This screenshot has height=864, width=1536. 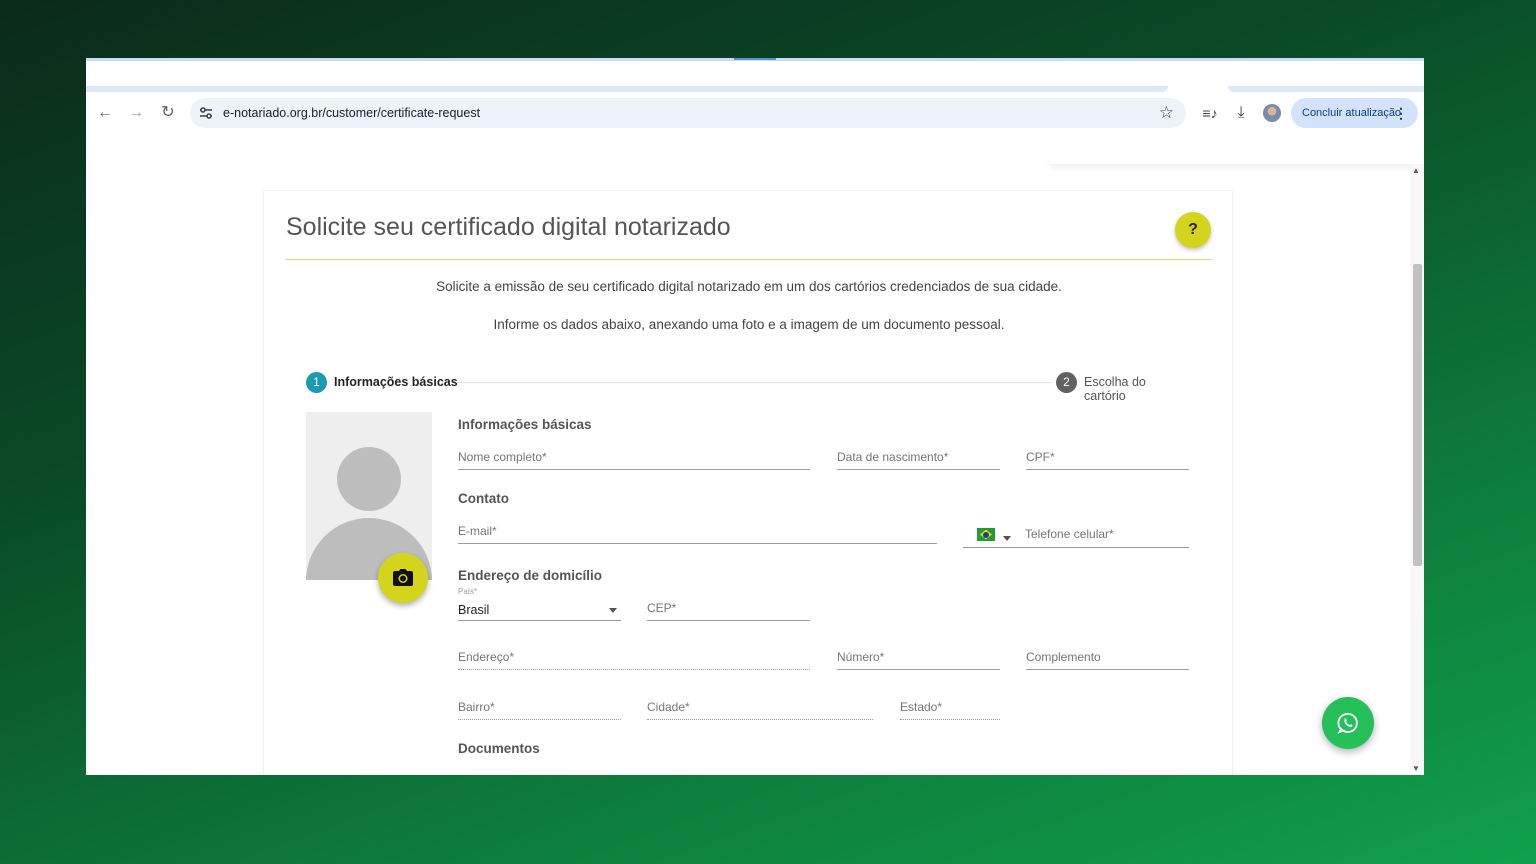 I want to click on toolbar-shadow, so click(x=1237, y=159).